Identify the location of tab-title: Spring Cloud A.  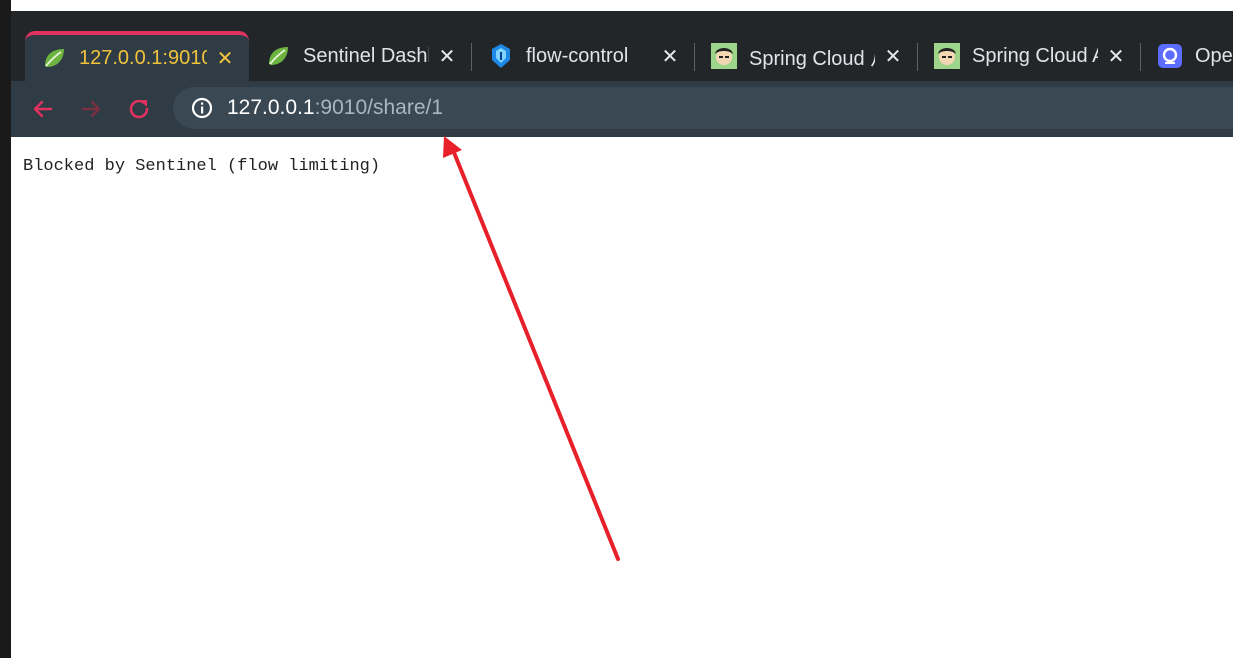
(1035, 55).